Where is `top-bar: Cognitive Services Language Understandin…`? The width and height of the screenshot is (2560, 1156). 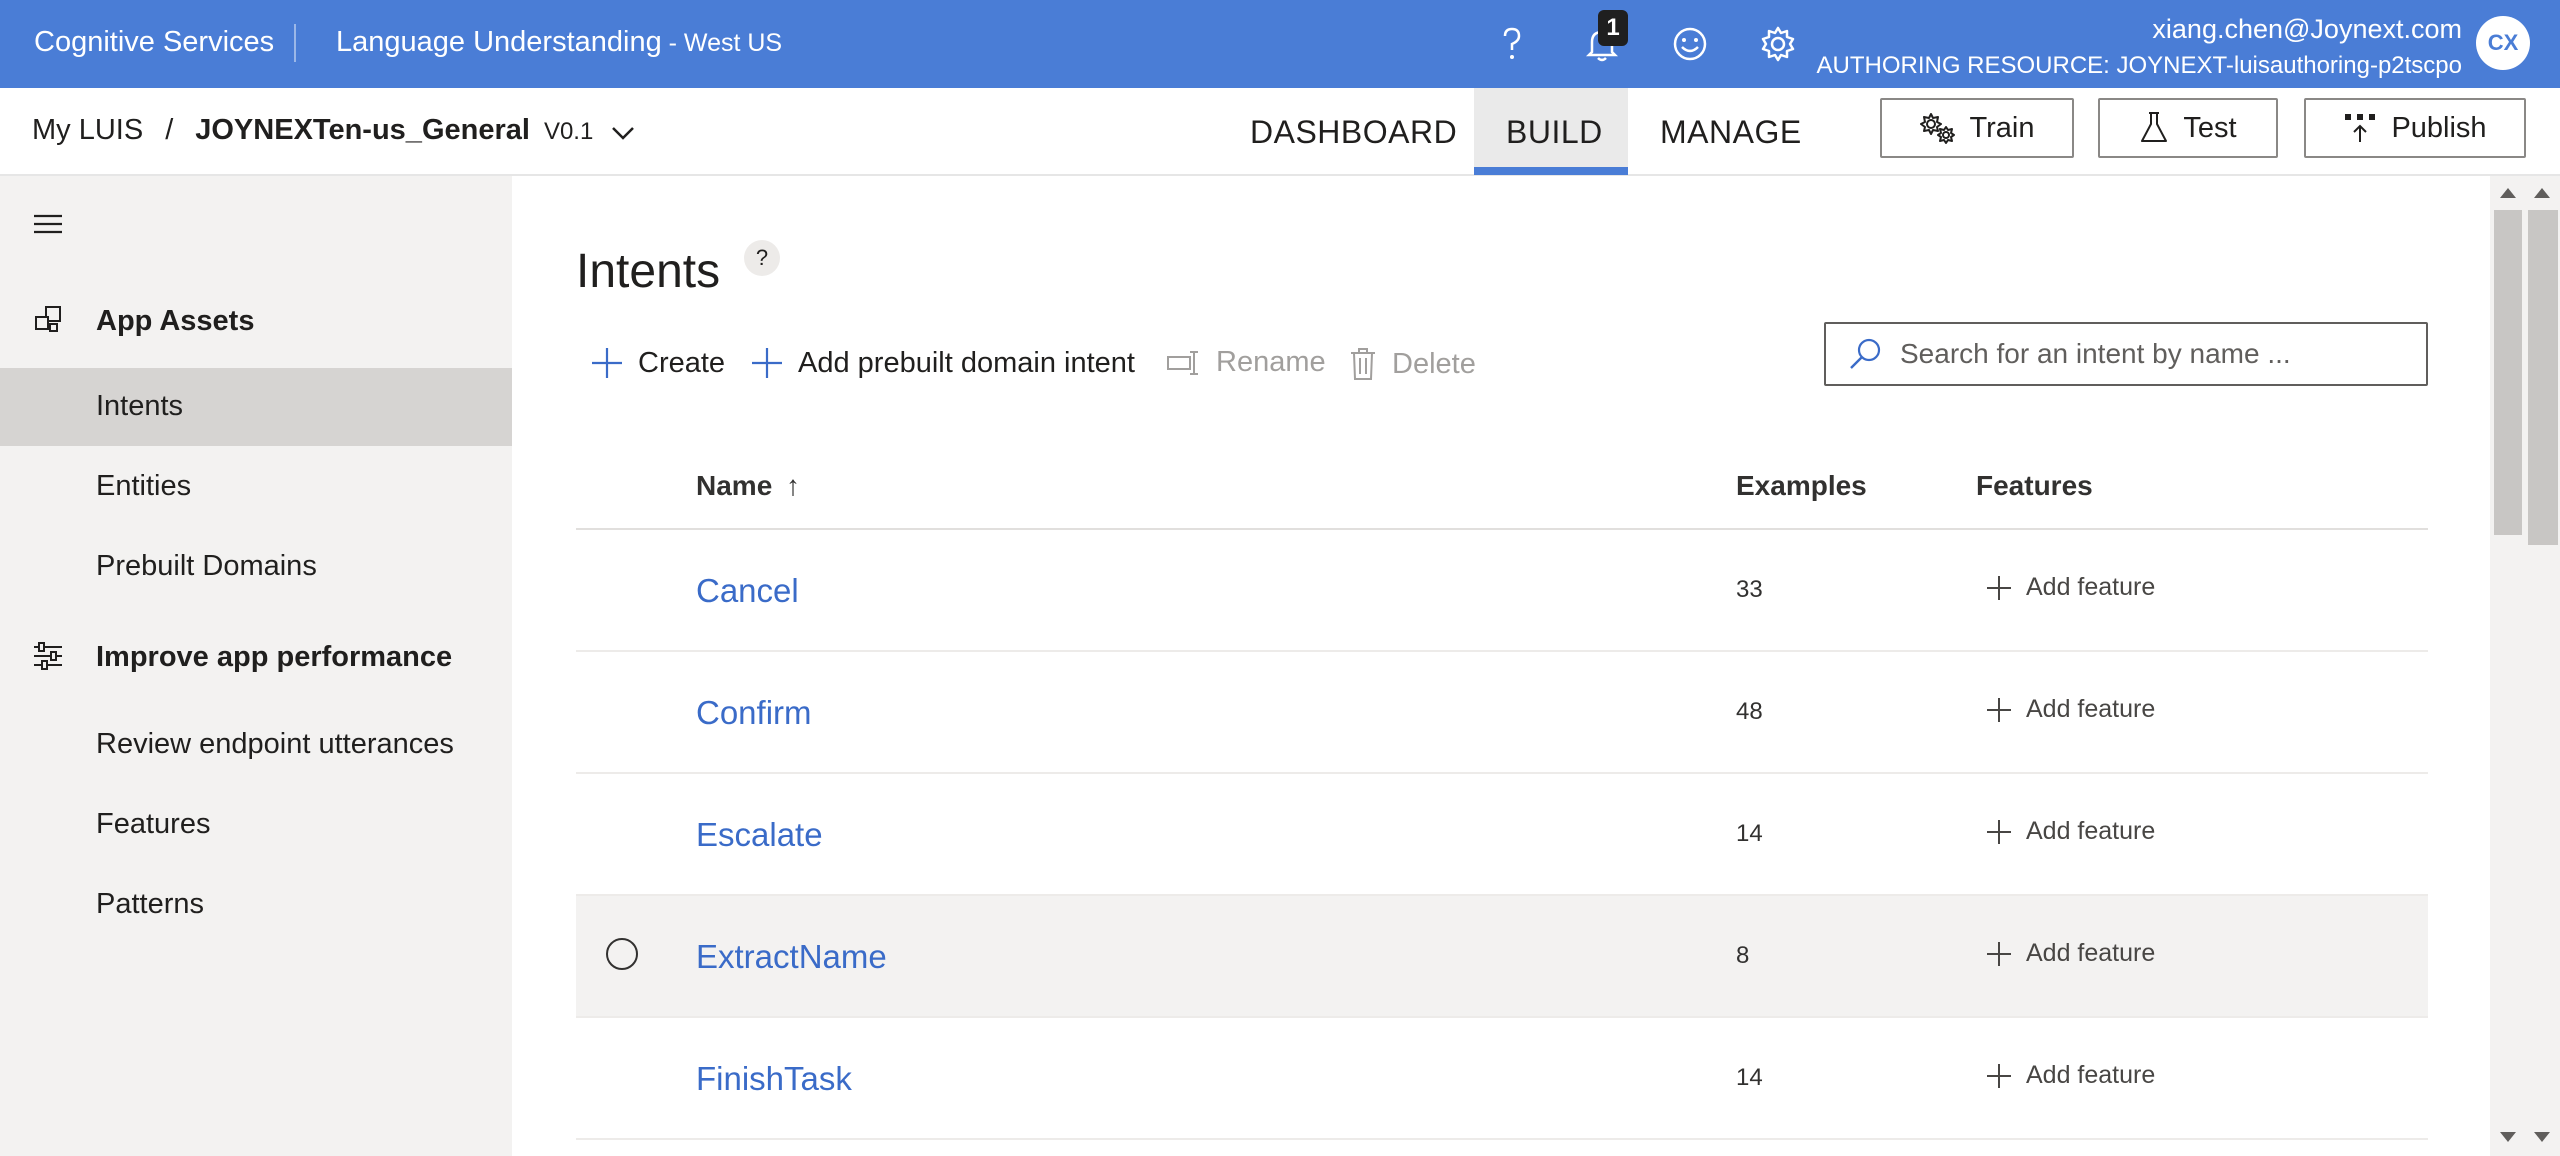
top-bar: Cognitive Services Language Understandin… is located at coordinates (1280, 44).